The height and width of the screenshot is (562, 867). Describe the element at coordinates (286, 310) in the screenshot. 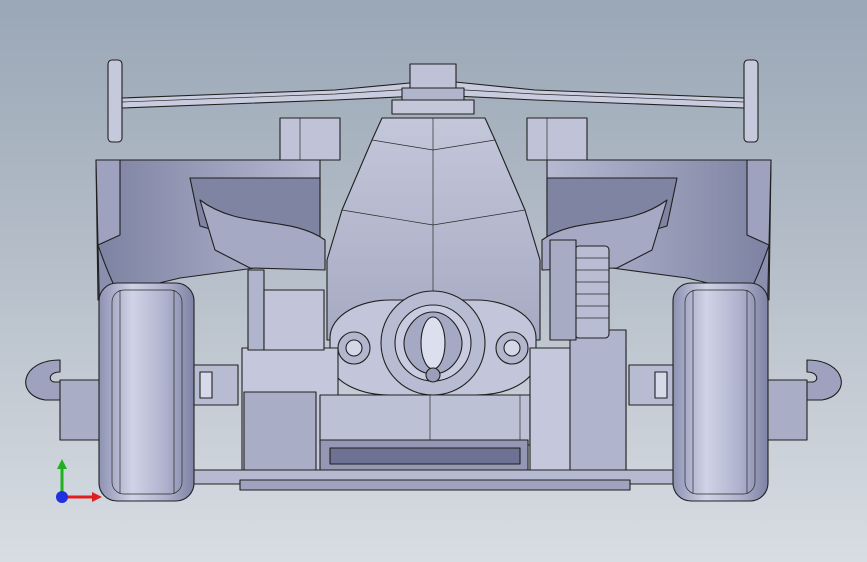

I see `left-spur-gears` at that location.